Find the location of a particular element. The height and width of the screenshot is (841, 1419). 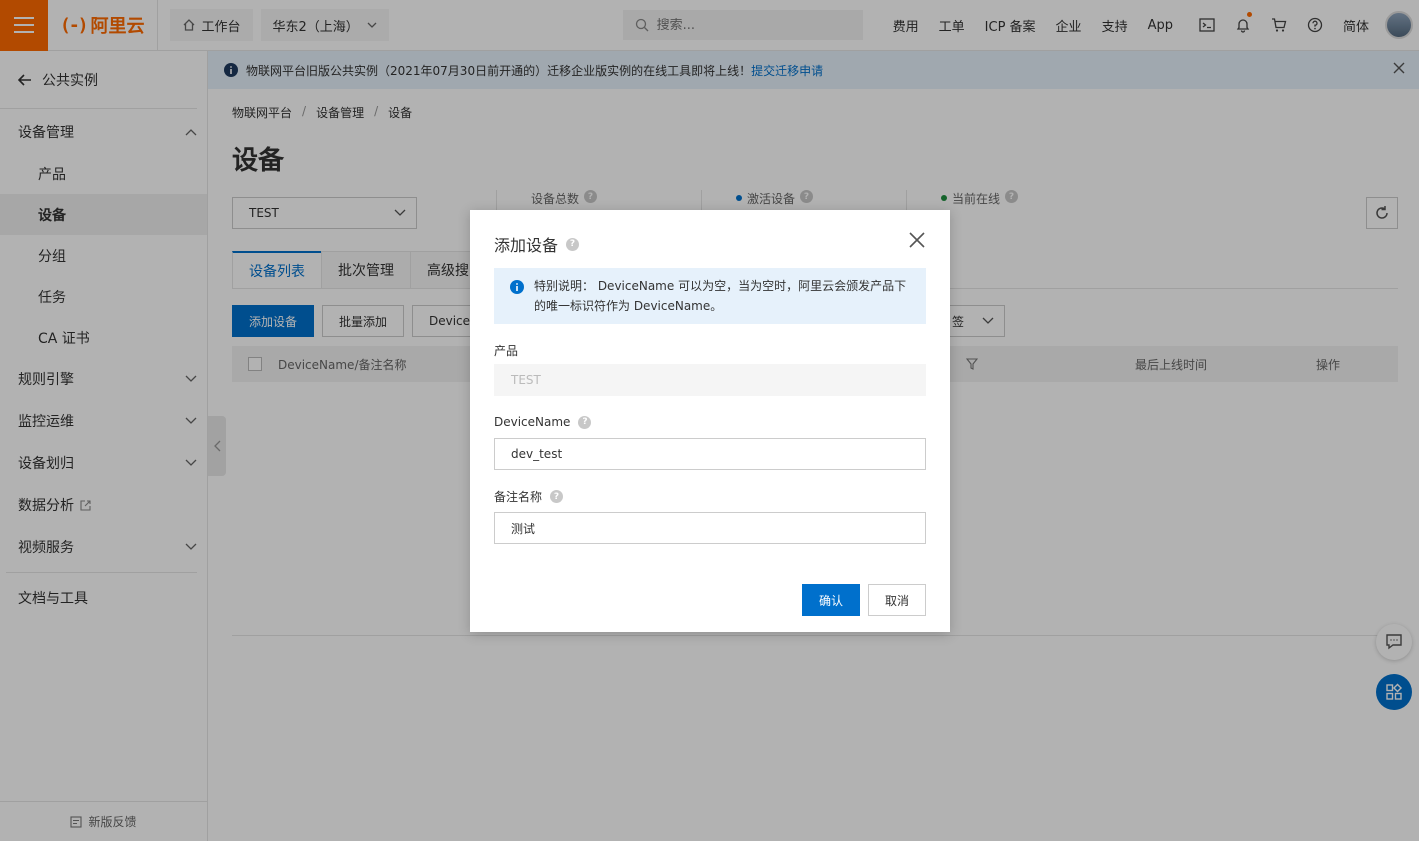

close-icon is located at coordinates (917, 240).